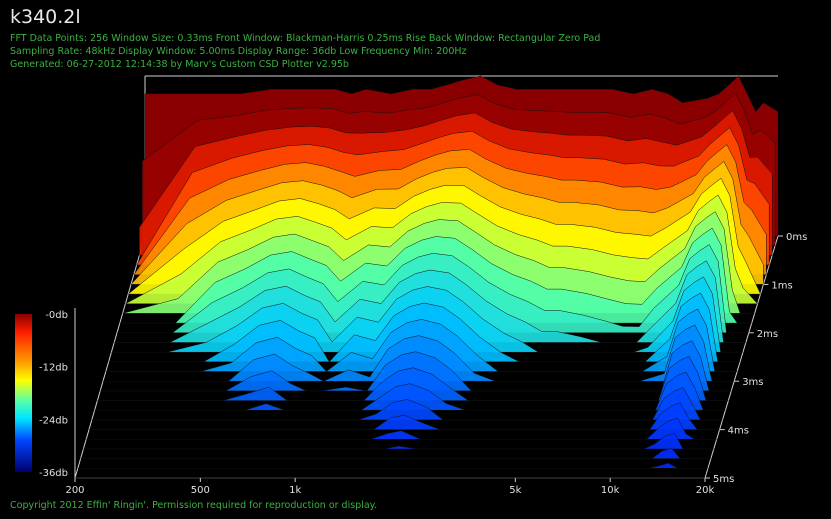 Image resolution: width=831 pixels, height=519 pixels. What do you see at coordinates (389, 487) in the screenshot?
I see `frequency-axis: 200 500 1k 5k 10k 20k` at bounding box center [389, 487].